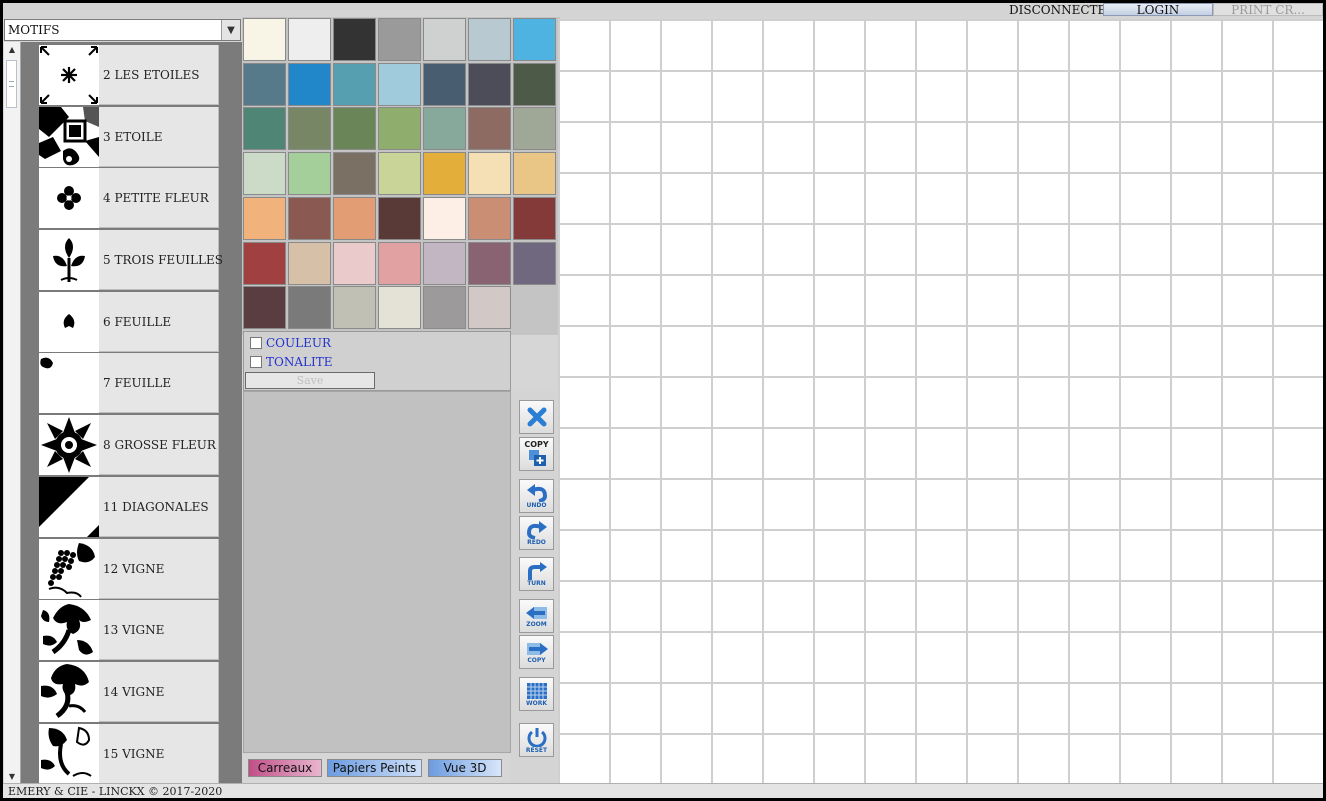 The image size is (1326, 801). I want to click on undo-button: UNDO, so click(536, 496).